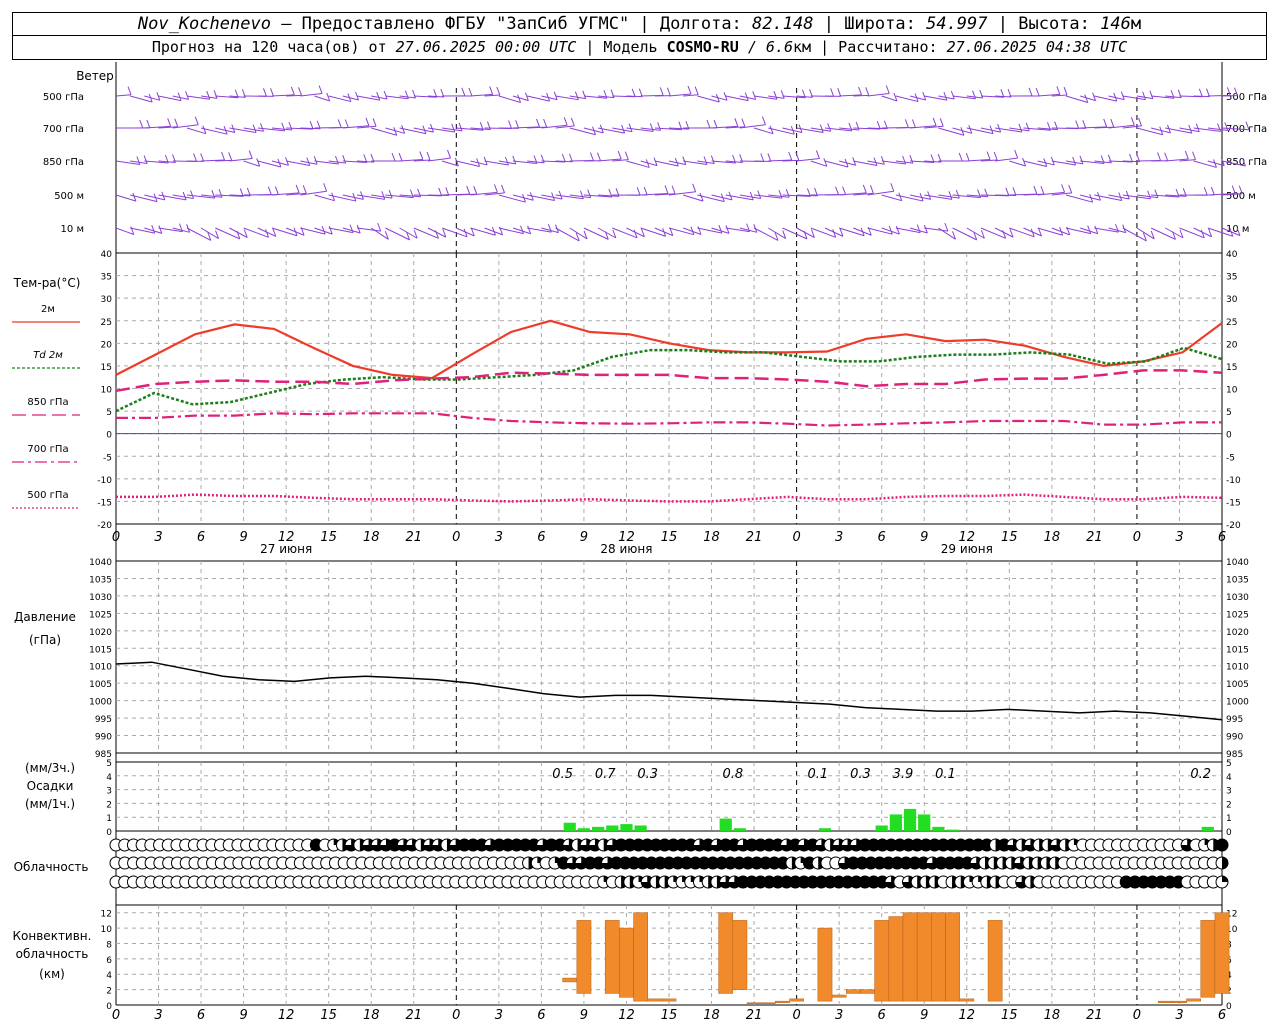 The height and width of the screenshot is (1024, 1280). I want to click on conv-tick-label: 4, so click(109, 976).